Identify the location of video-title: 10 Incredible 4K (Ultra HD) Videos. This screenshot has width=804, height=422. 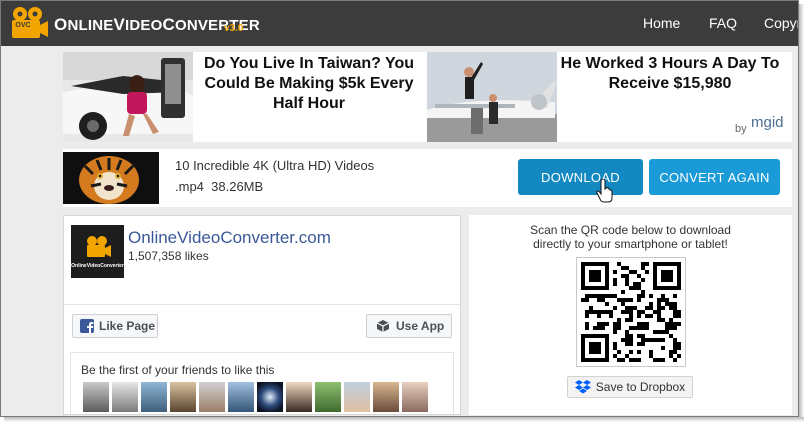
(275, 165).